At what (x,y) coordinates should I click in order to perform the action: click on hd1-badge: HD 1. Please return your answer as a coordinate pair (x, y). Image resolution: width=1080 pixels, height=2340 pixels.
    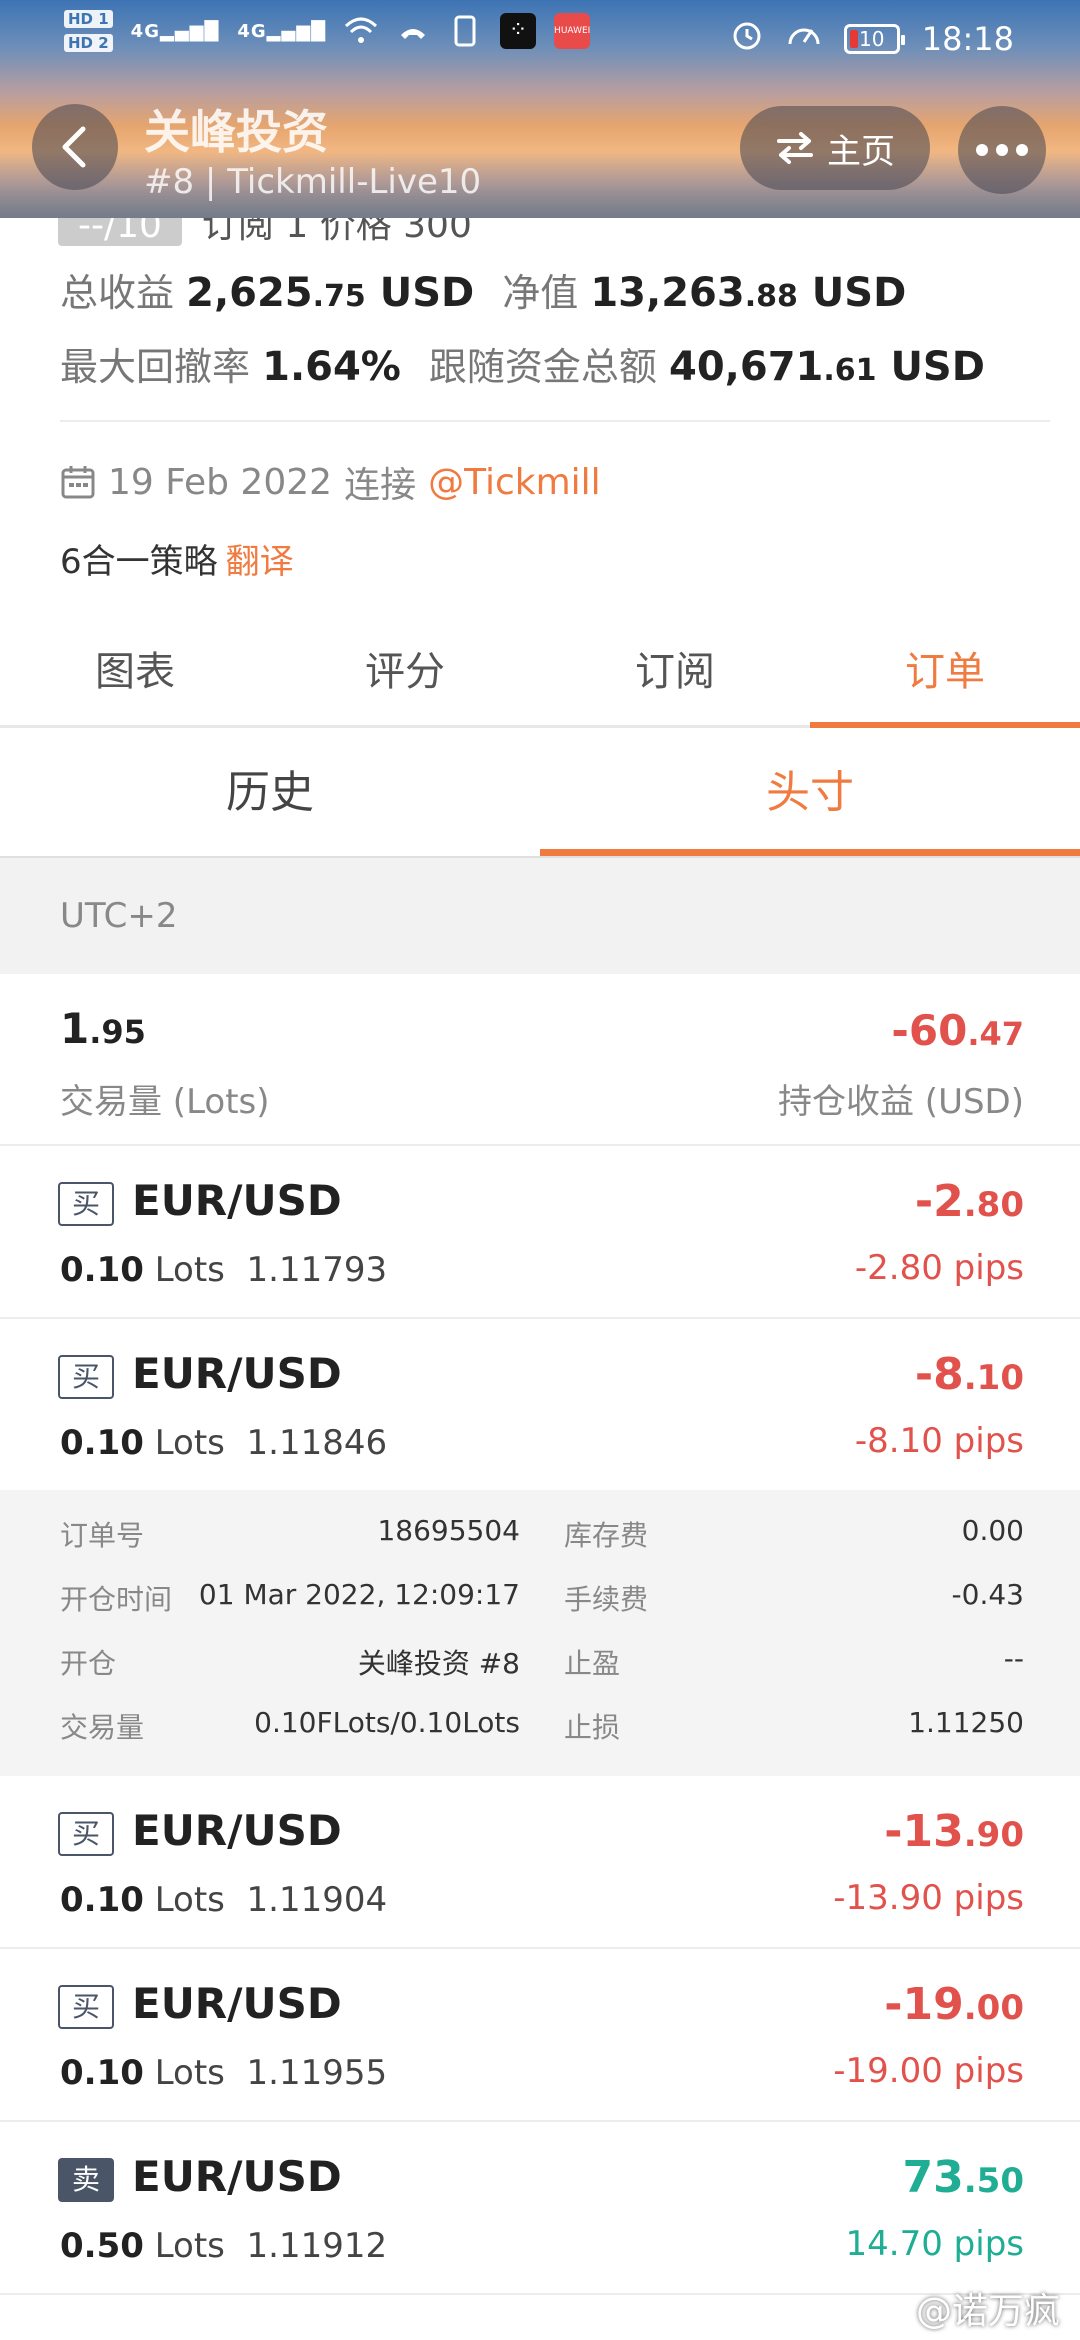
    Looking at the image, I should click on (88, 19).